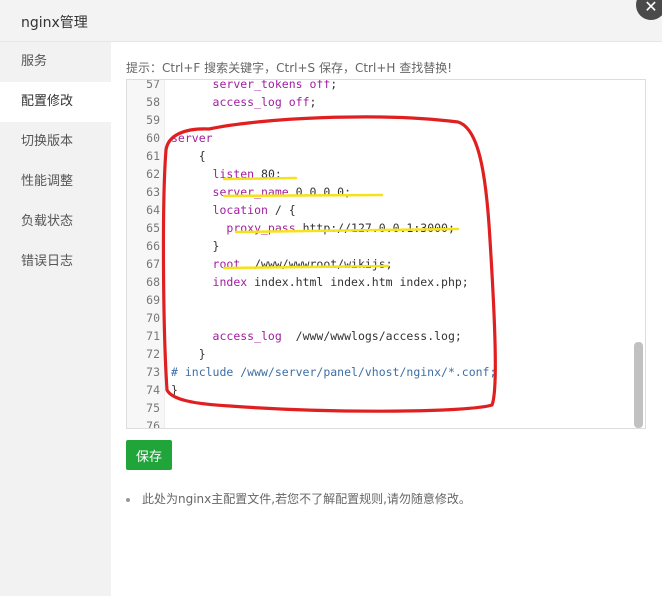 This screenshot has width=662, height=596. Describe the element at coordinates (386, 102) in the screenshot. I see `code-line: 58 access_log off;` at that location.